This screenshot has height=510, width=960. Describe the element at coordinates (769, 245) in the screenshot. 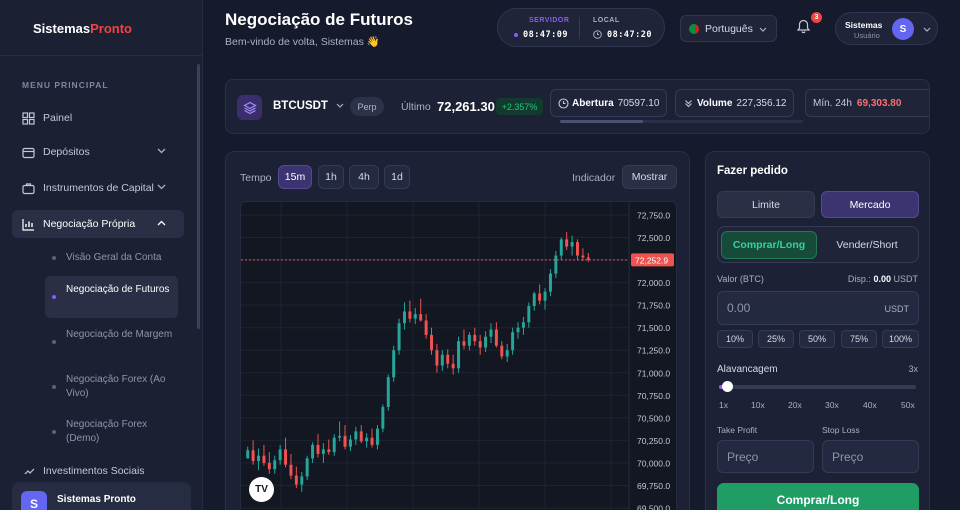

I see `buy-long-tab: Comprar/Long` at that location.